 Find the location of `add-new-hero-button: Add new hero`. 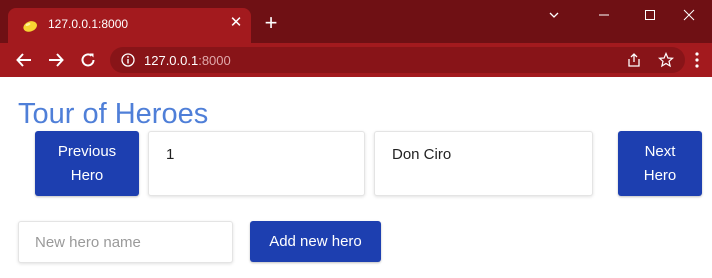

add-new-hero-button: Add new hero is located at coordinates (315, 241).